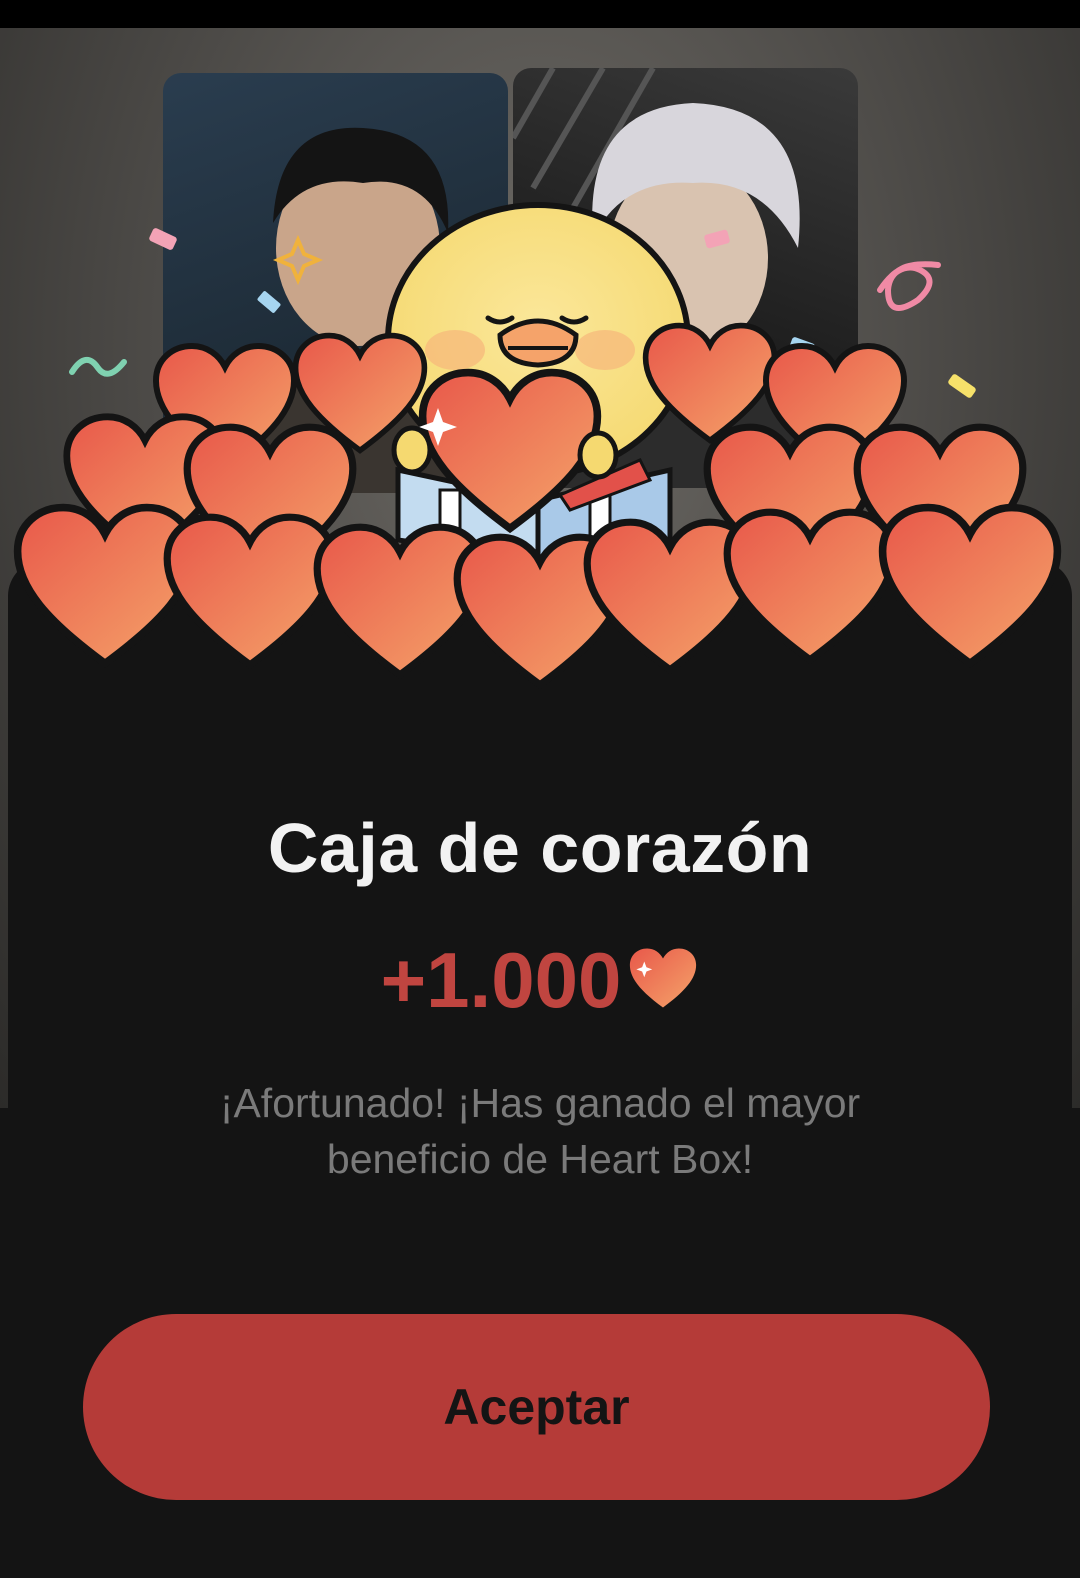  I want to click on heart-icon, so click(663, 977).